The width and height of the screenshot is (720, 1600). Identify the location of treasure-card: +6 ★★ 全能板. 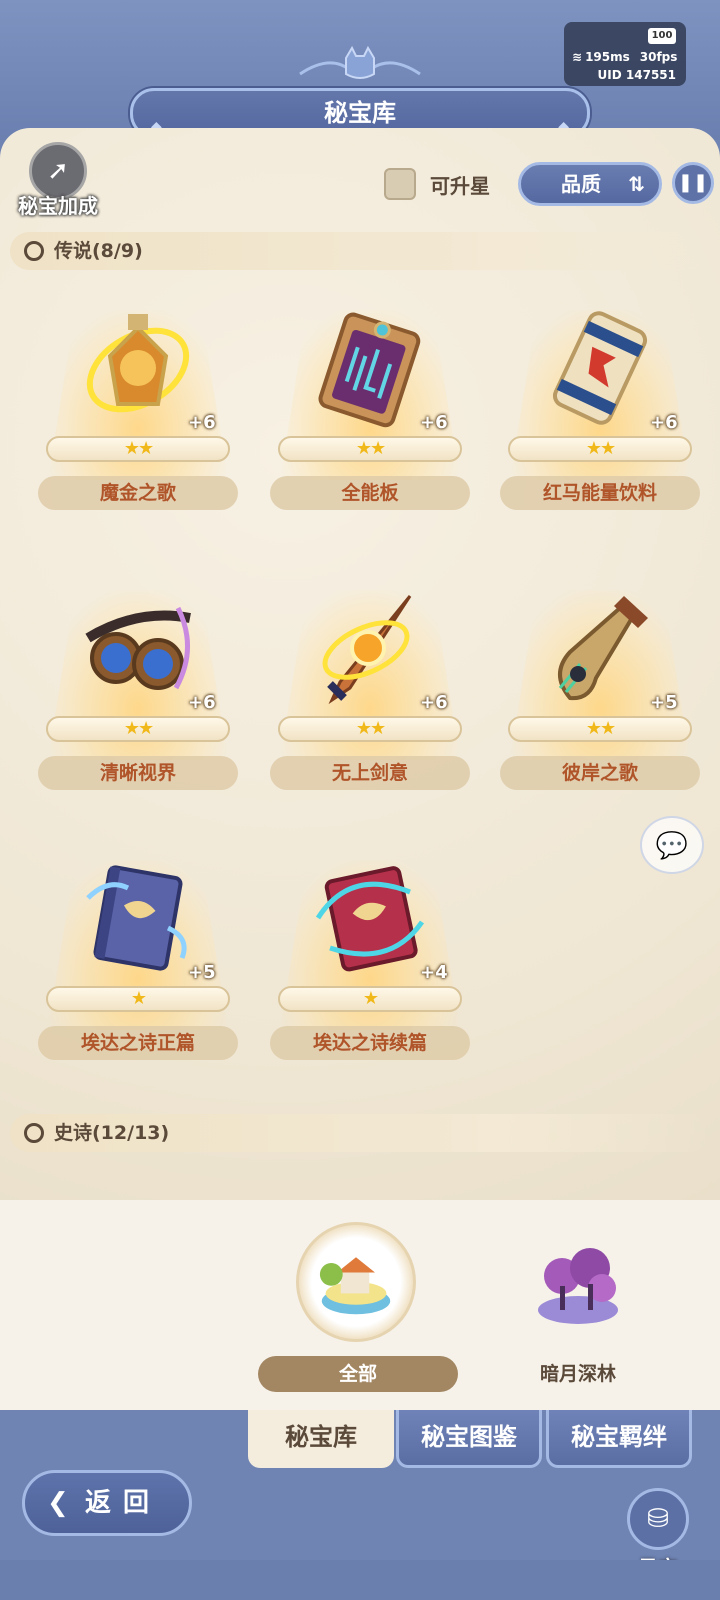
(370, 410).